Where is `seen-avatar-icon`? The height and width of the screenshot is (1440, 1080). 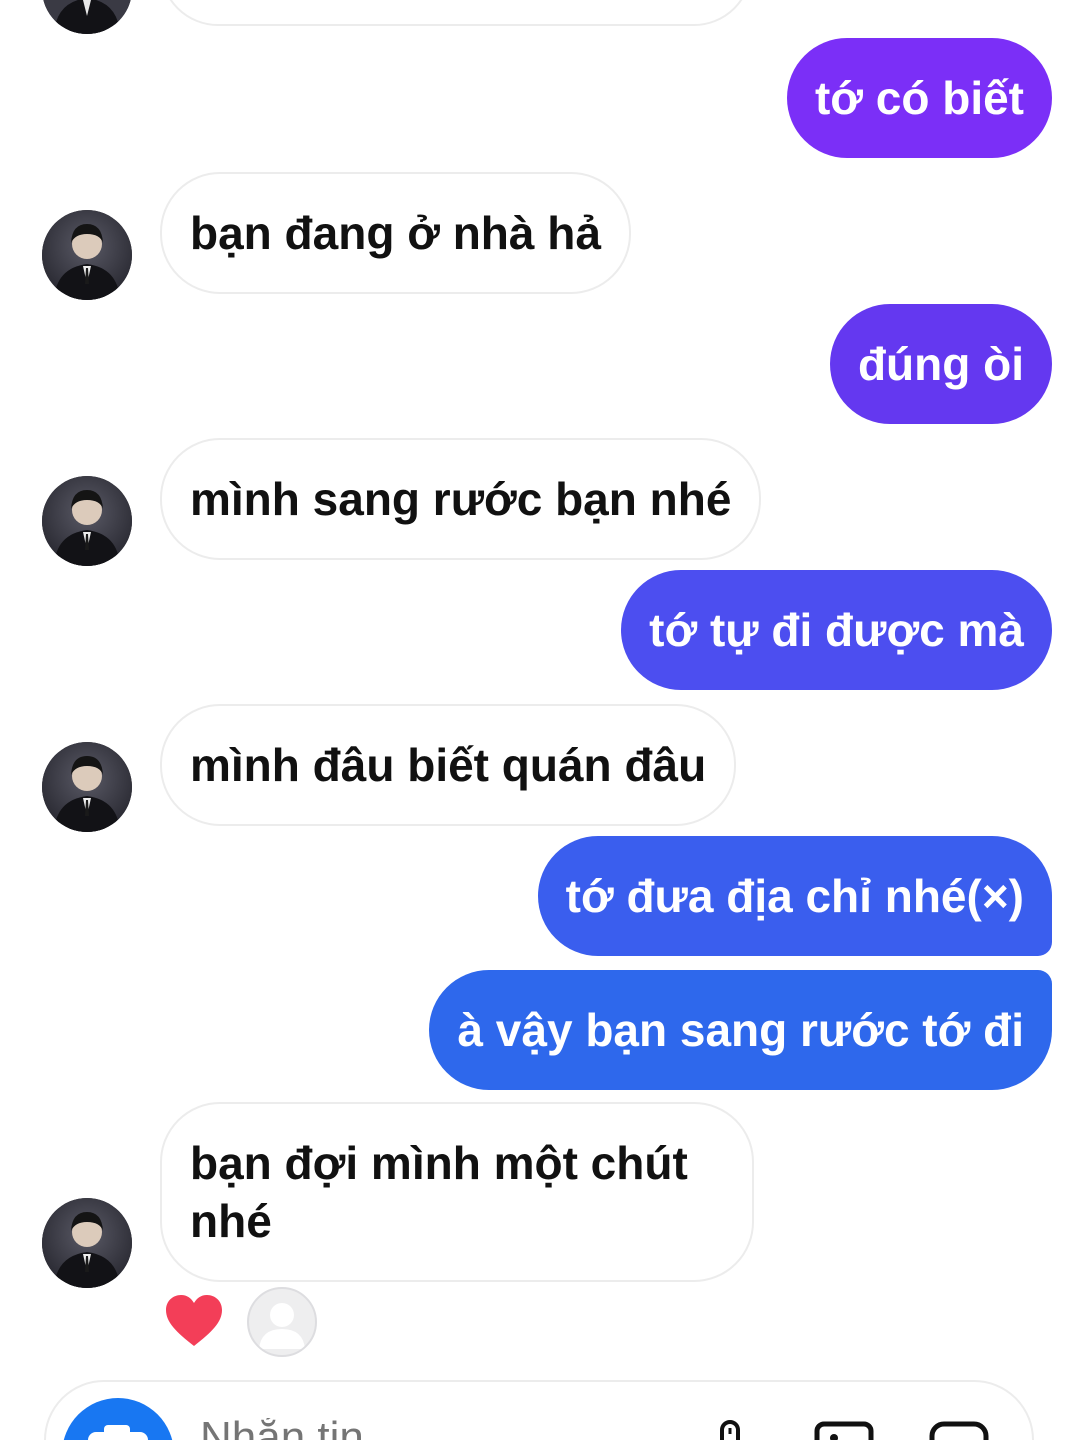
seen-avatar-icon is located at coordinates (282, 1322).